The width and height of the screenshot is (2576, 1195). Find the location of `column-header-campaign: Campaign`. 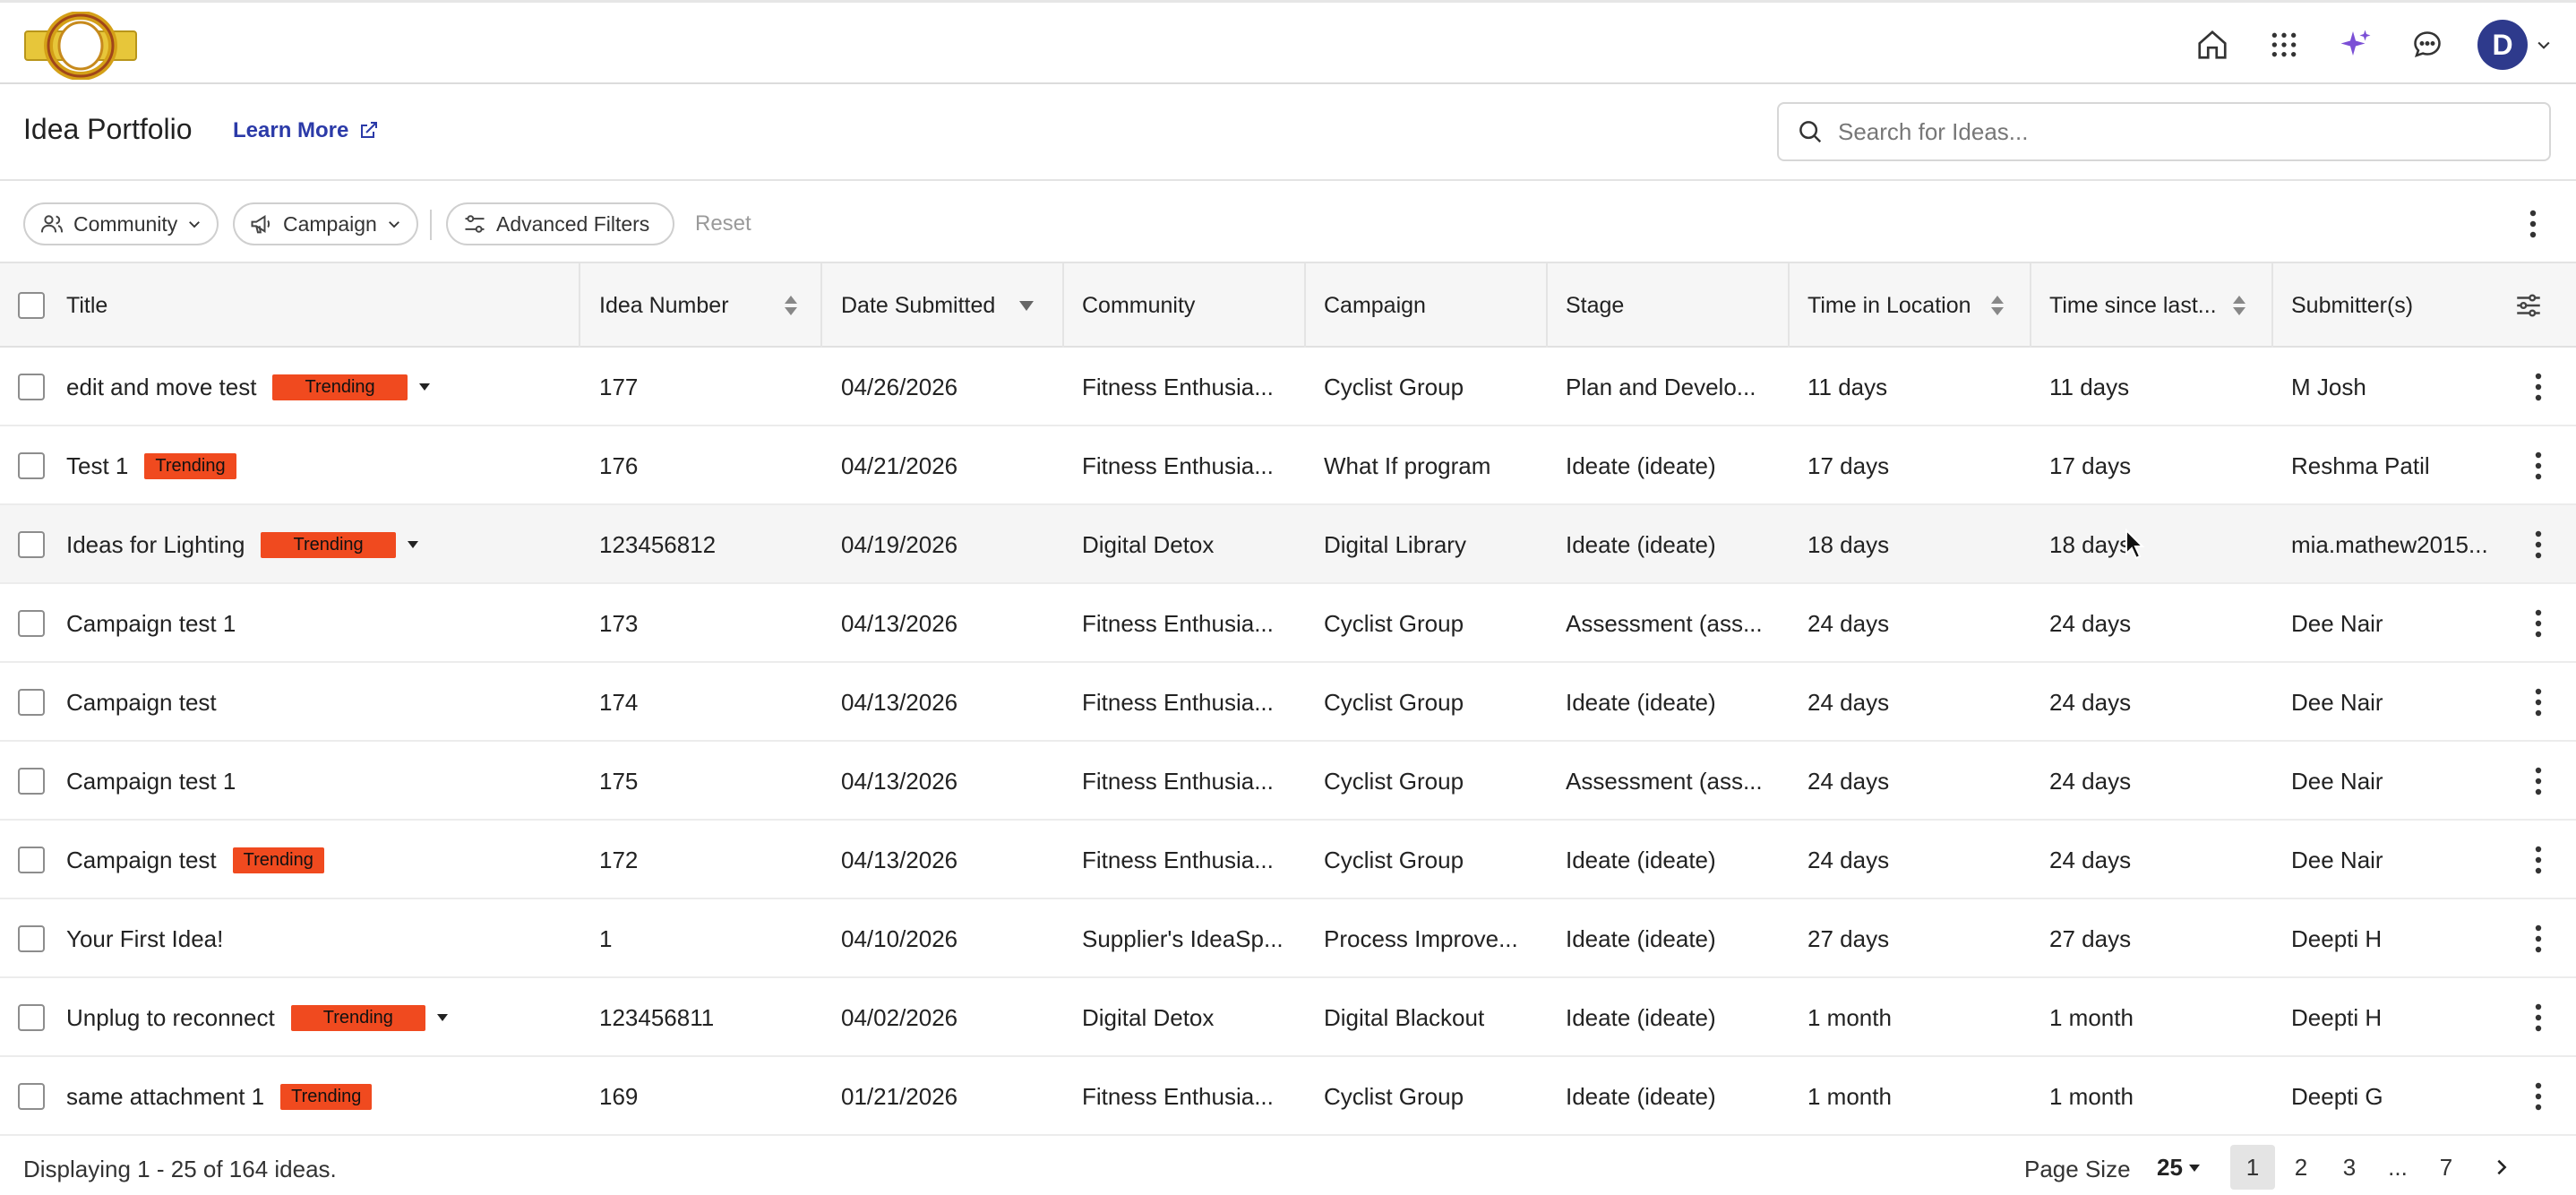

column-header-campaign: Campaign is located at coordinates (1375, 305).